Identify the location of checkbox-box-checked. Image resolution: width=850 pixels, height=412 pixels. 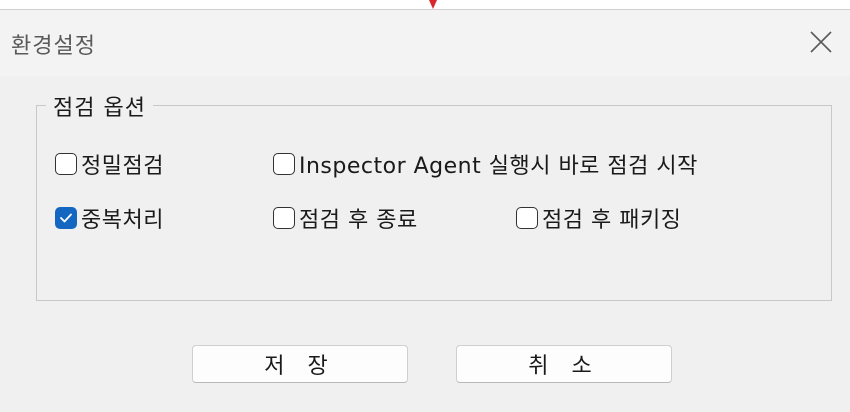
(66, 218).